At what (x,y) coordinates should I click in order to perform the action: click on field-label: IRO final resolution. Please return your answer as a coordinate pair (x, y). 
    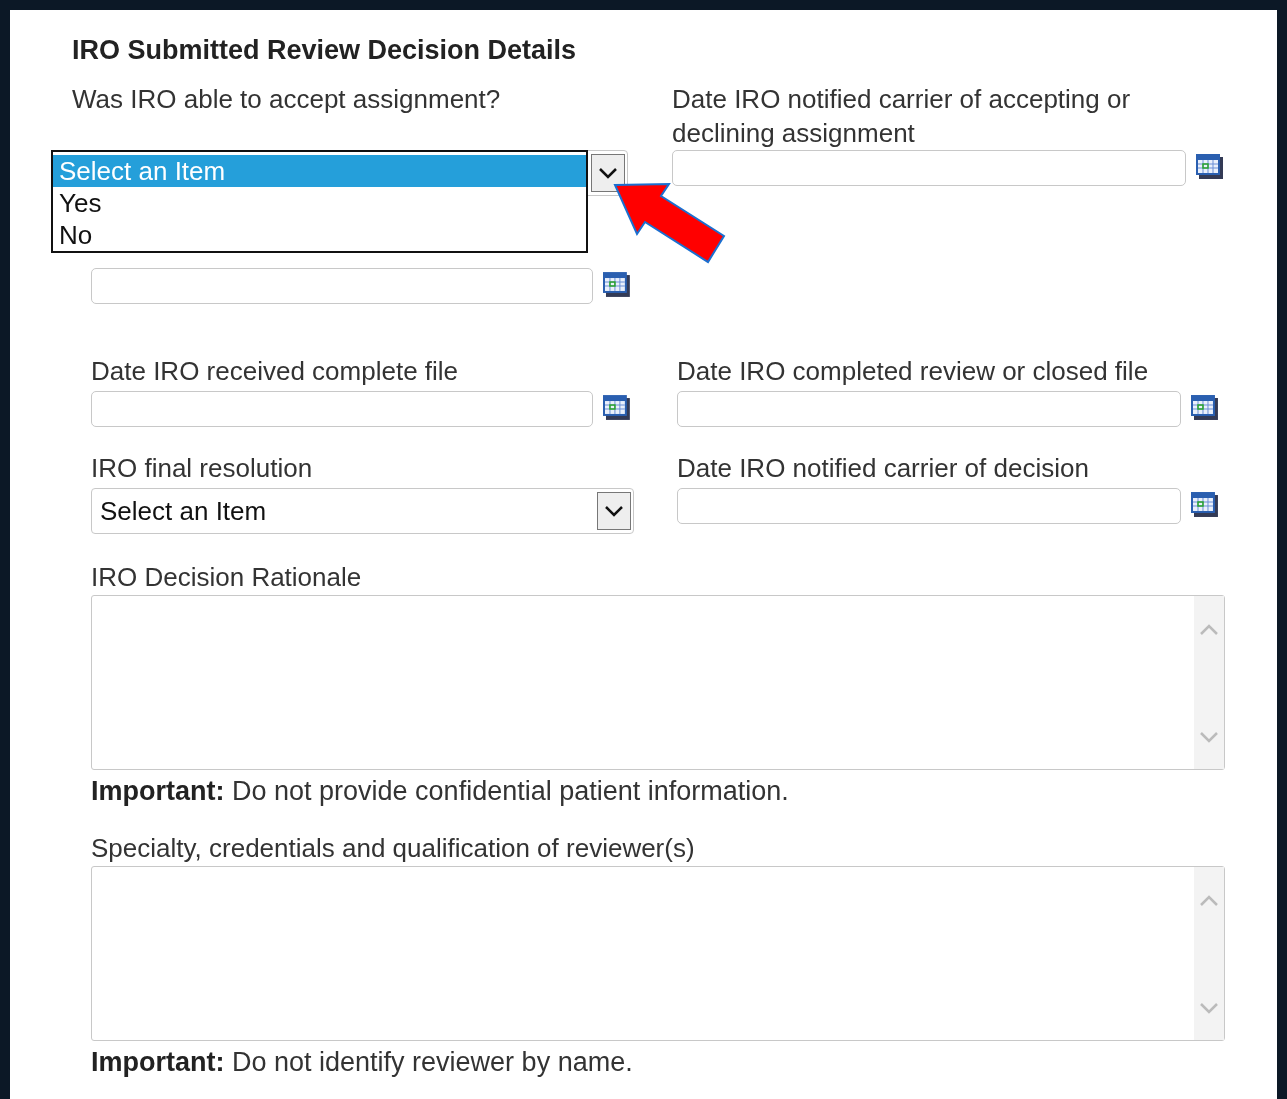
    Looking at the image, I should click on (202, 468).